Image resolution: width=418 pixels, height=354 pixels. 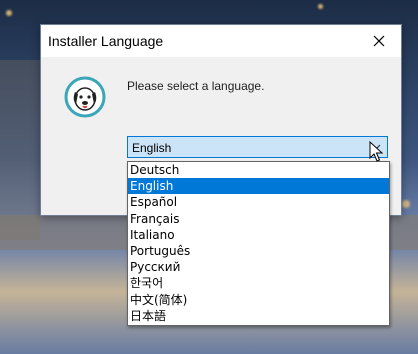 What do you see at coordinates (258, 170) in the screenshot?
I see `language-option: Deutsch` at bounding box center [258, 170].